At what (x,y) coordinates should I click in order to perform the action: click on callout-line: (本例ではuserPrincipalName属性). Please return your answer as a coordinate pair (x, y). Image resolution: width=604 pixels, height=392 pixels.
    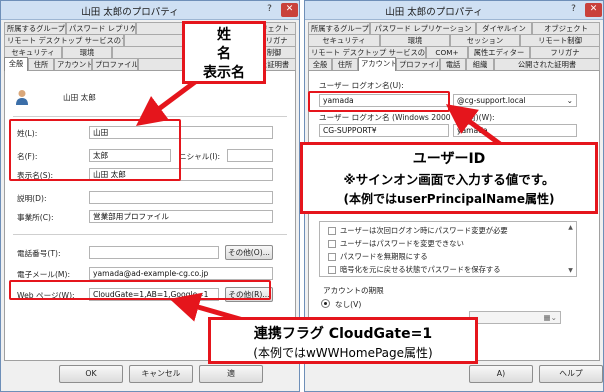
    Looking at the image, I should click on (449, 199).